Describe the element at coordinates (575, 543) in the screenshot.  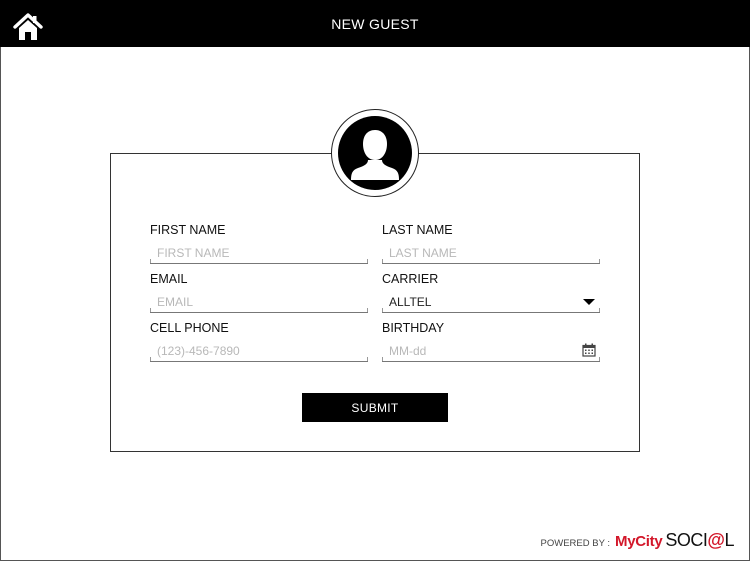
I see `powered-by-text: POWERED BY :` at that location.